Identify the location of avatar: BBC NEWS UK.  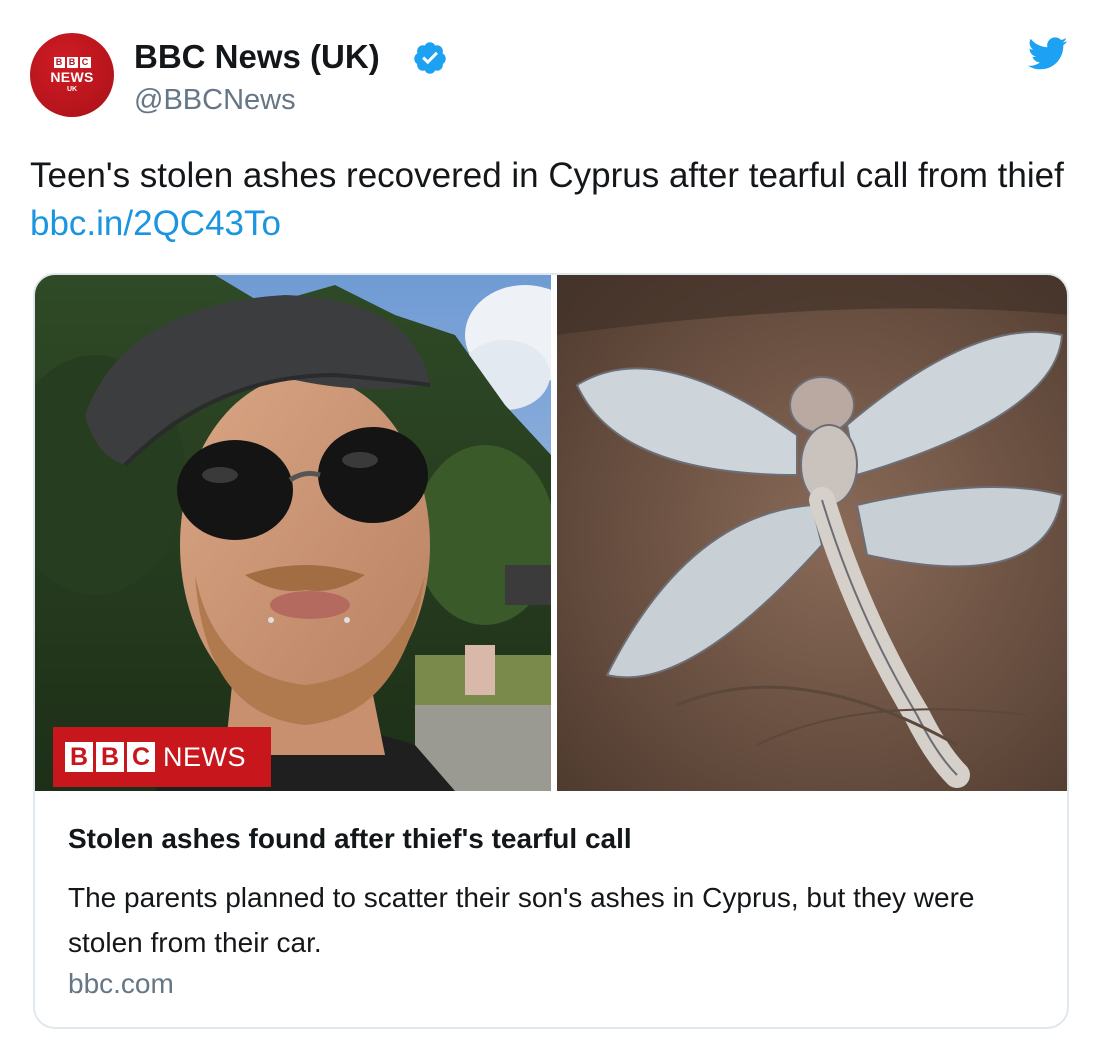
(72, 75).